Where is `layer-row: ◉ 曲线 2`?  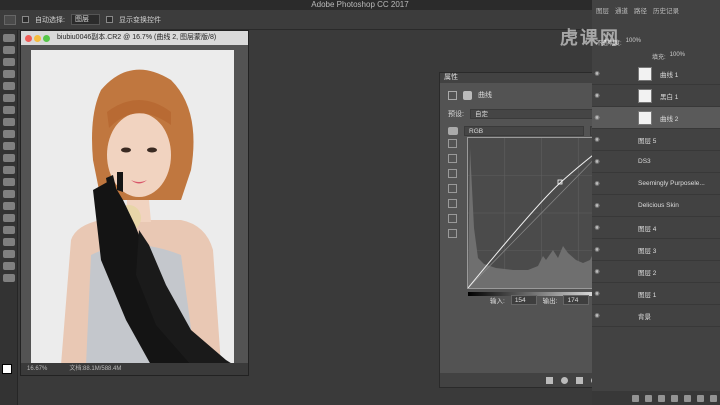
layer-row: ◉ 曲线 2 is located at coordinates (656, 118).